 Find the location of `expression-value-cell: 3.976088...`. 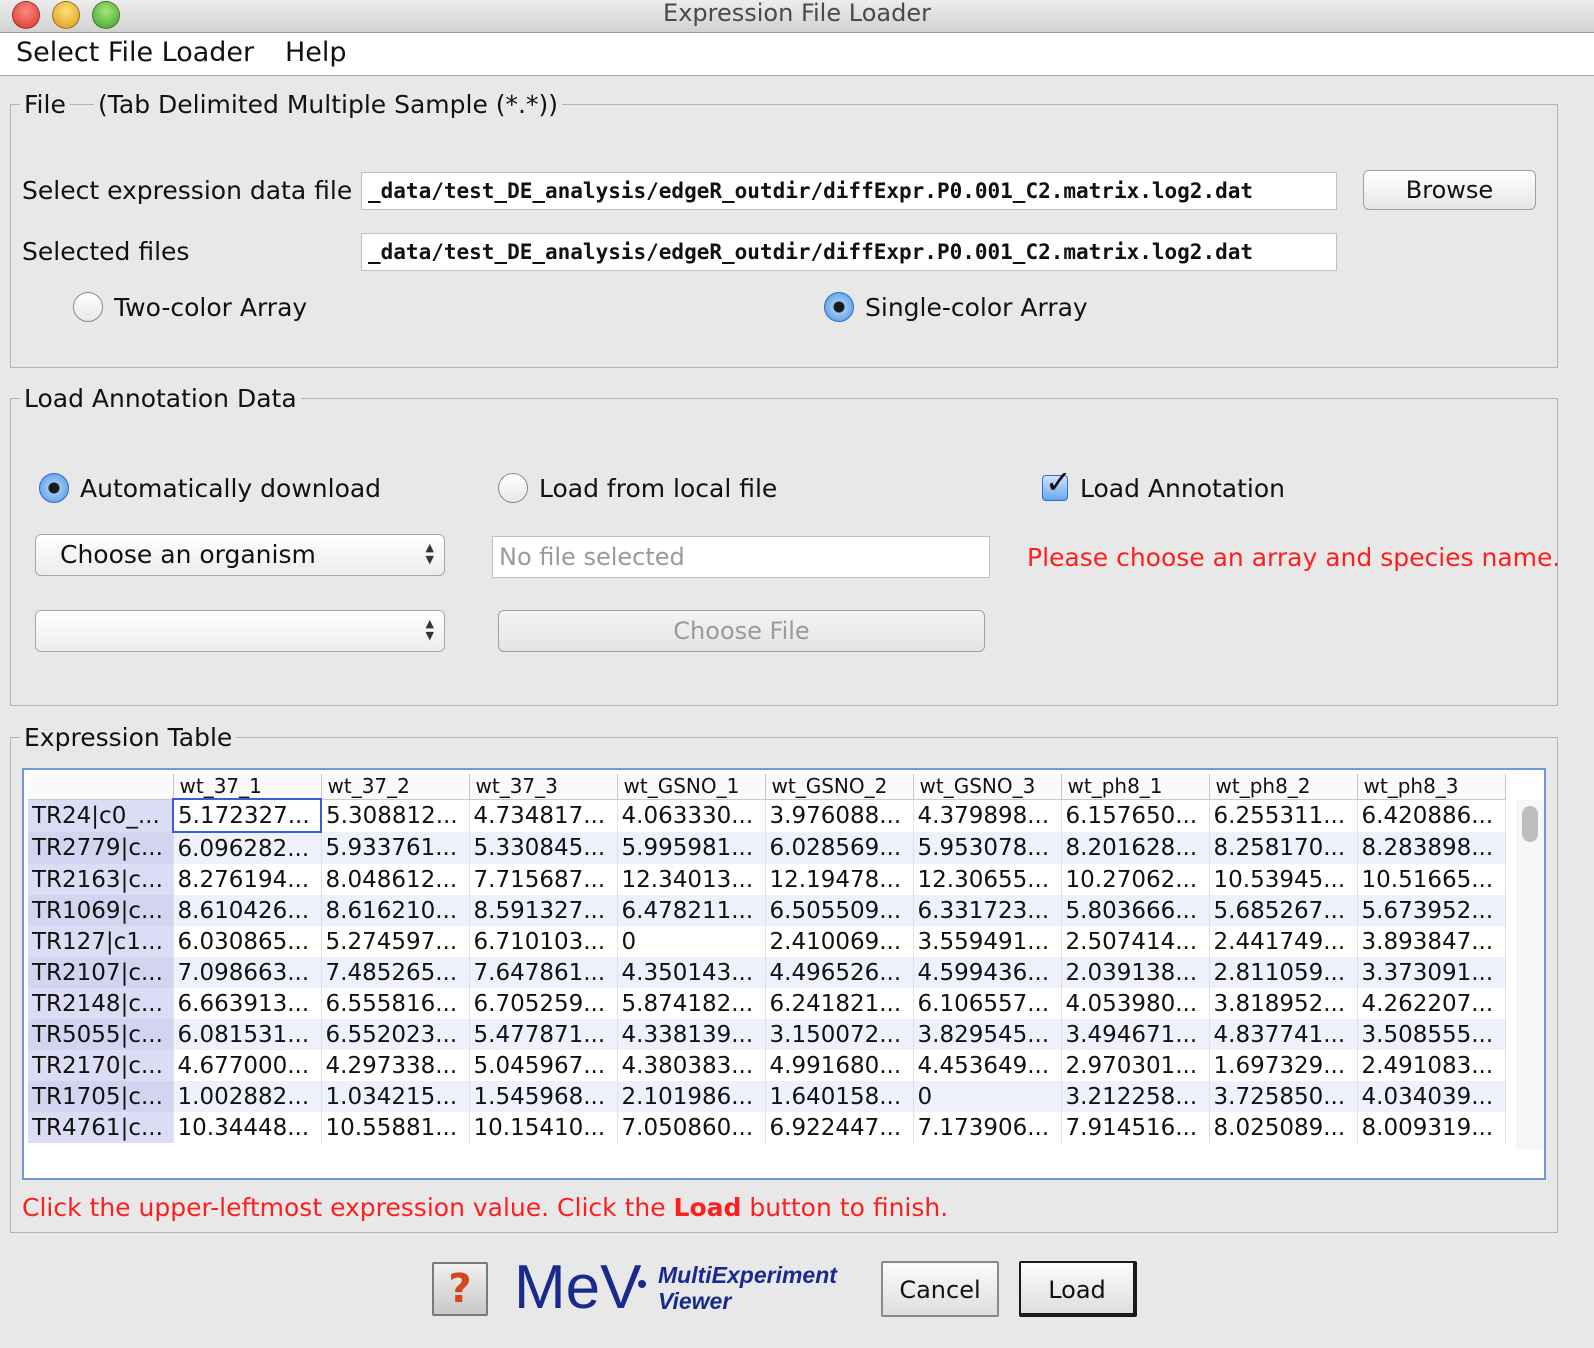

expression-value-cell: 3.976088... is located at coordinates (839, 815).